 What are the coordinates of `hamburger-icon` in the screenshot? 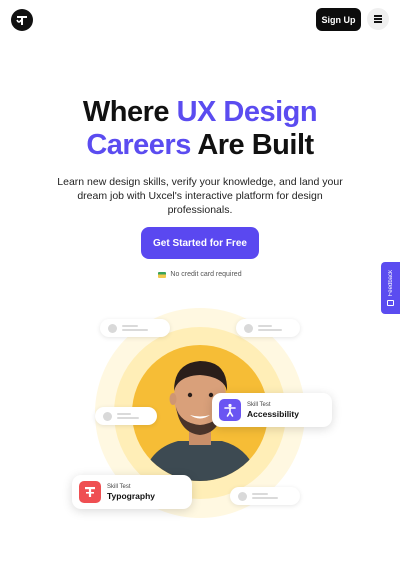 It's located at (378, 19).